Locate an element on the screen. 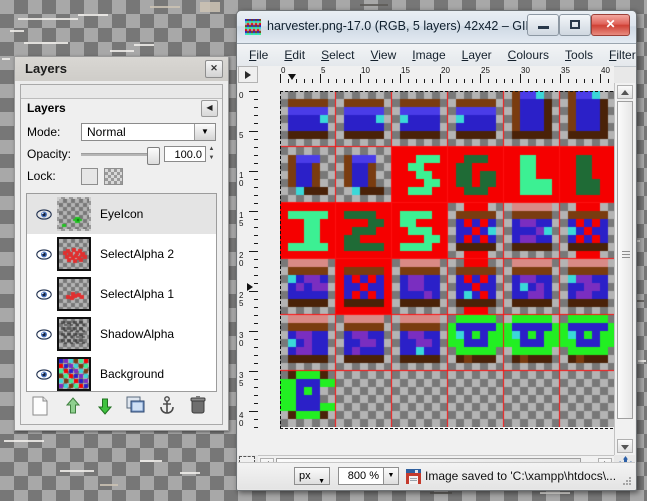  ruler-label: 25 is located at coordinates (241, 299).